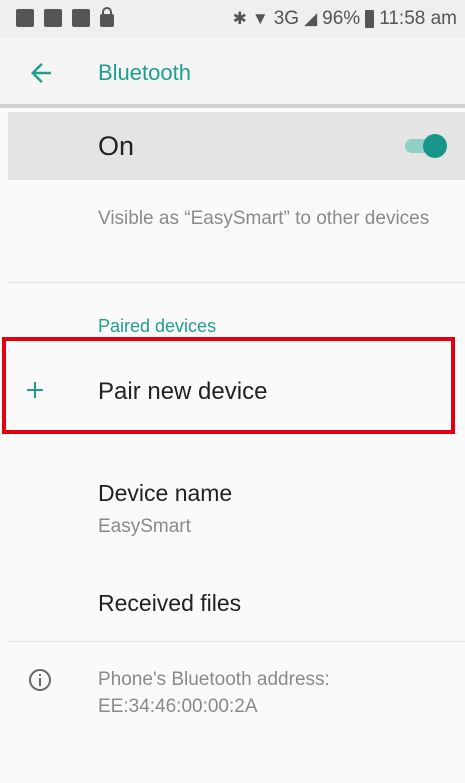 Image resolution: width=465 pixels, height=783 pixels. Describe the element at coordinates (435, 146) in the screenshot. I see `toggle-thumb` at that location.